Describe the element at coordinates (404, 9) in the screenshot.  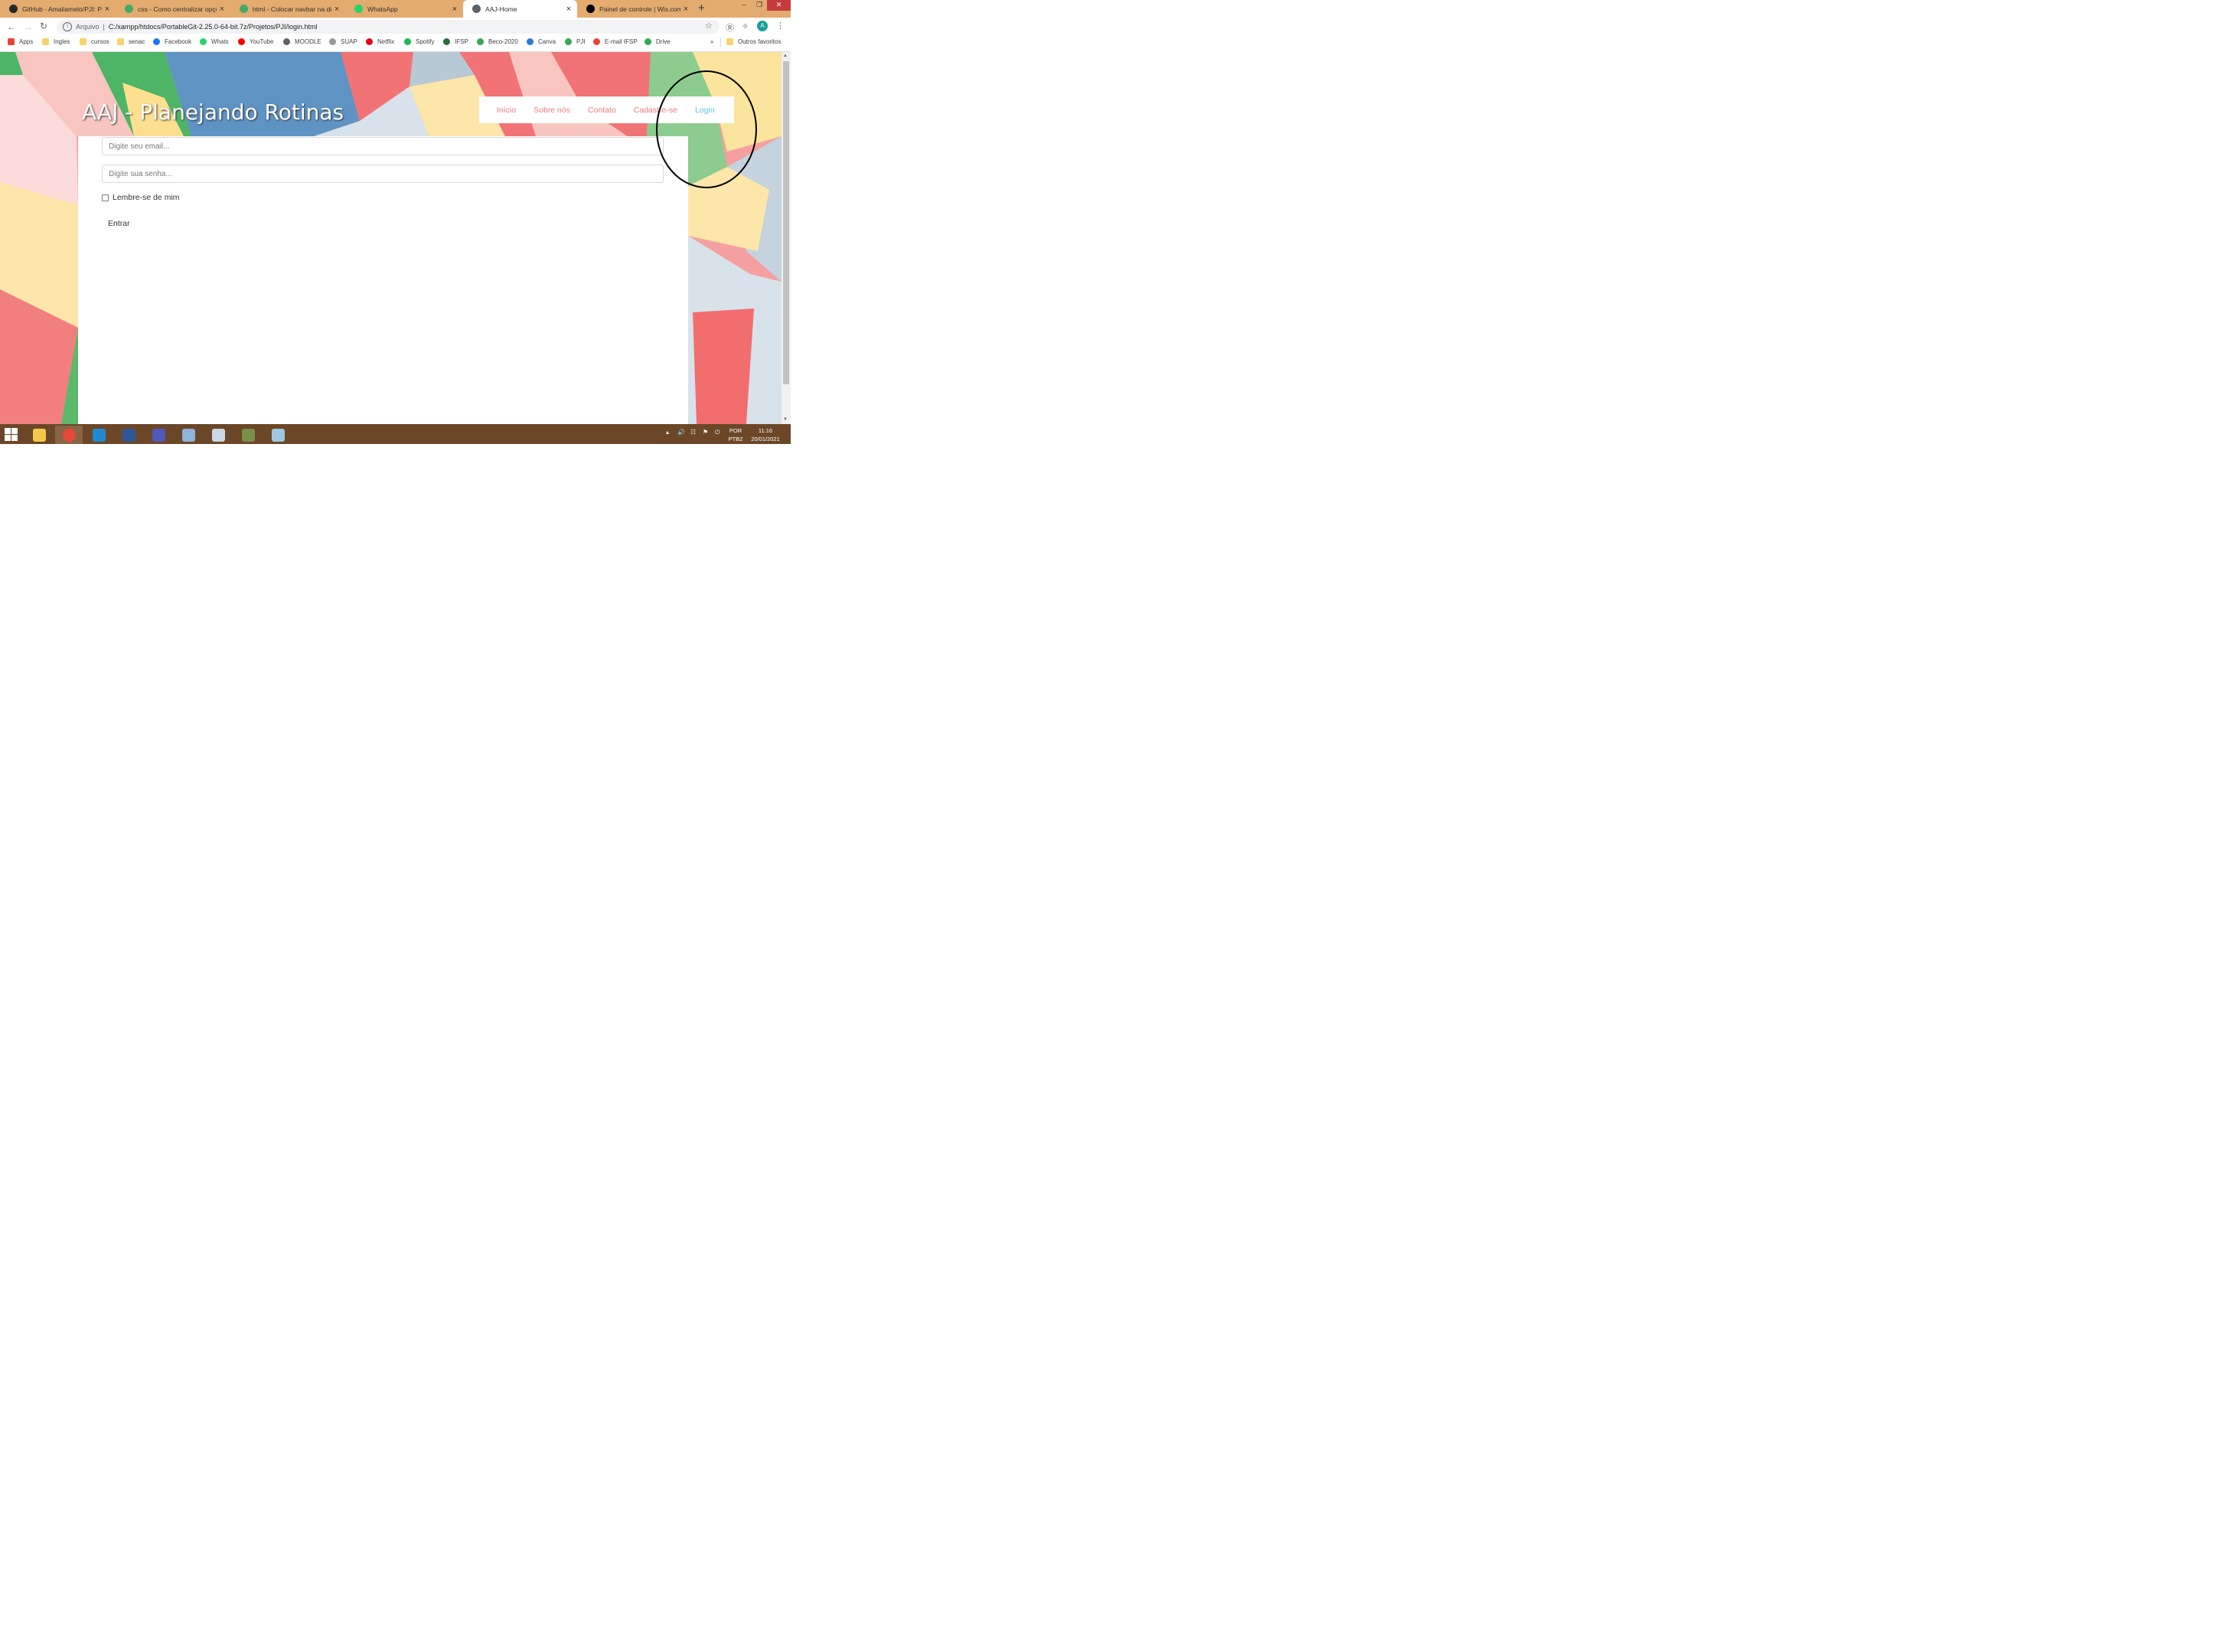
I see `browser-tab: WhatsApp ×` at that location.